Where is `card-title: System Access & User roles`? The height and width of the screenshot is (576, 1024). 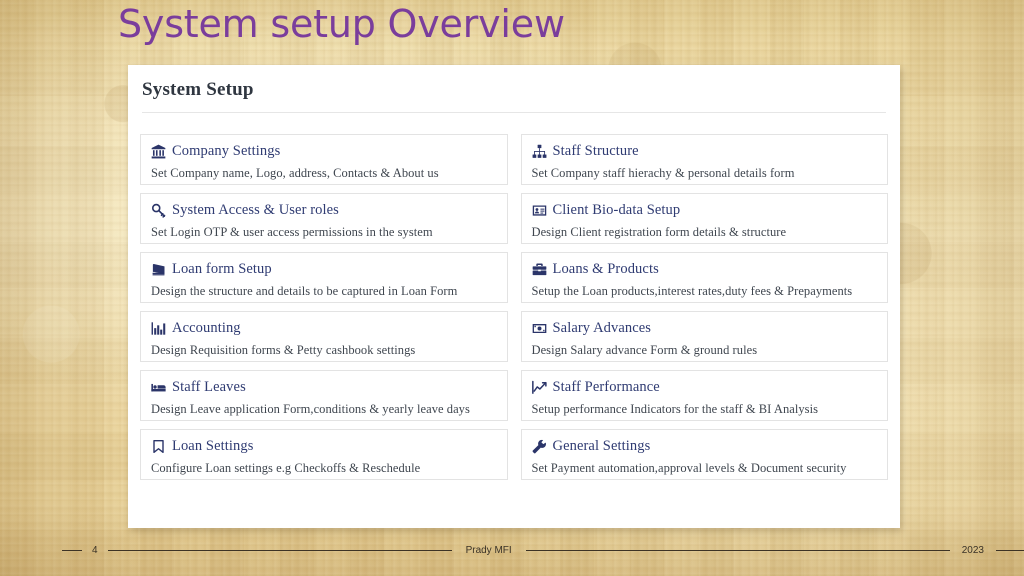 card-title: System Access & User roles is located at coordinates (255, 210).